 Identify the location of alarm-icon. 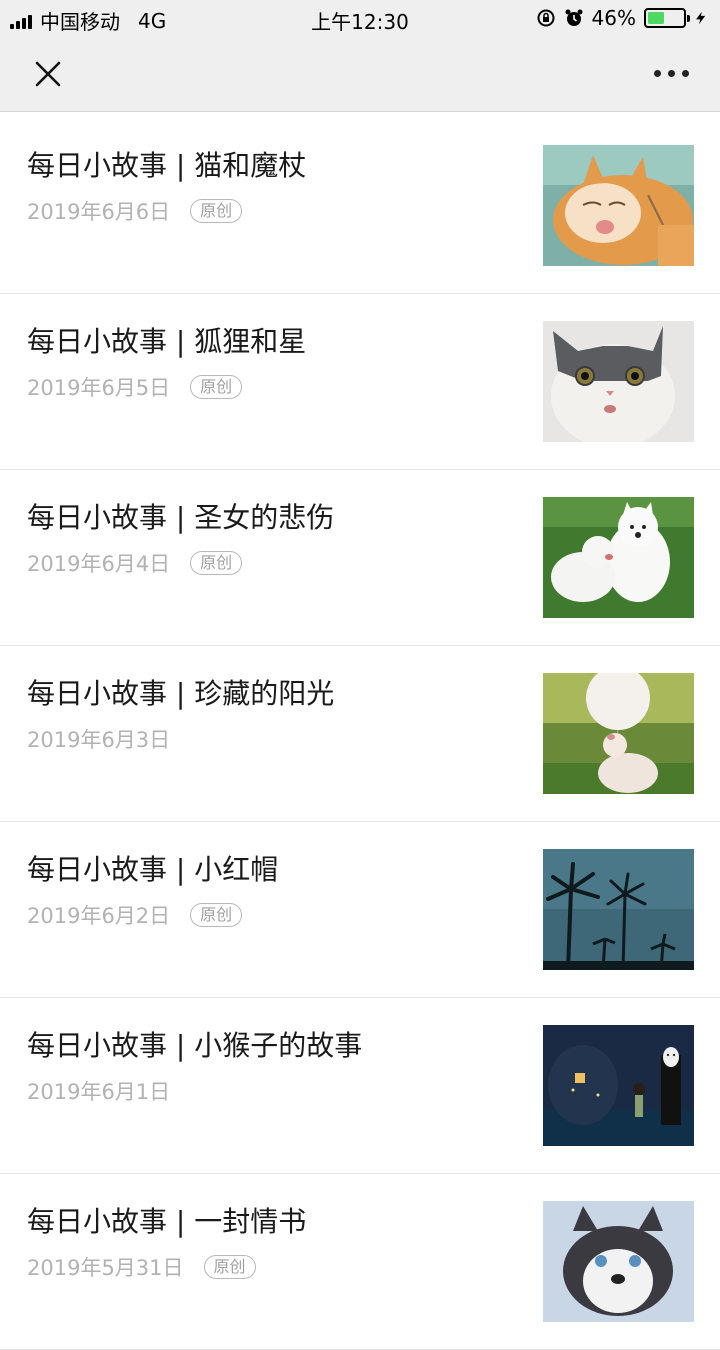
(574, 17).